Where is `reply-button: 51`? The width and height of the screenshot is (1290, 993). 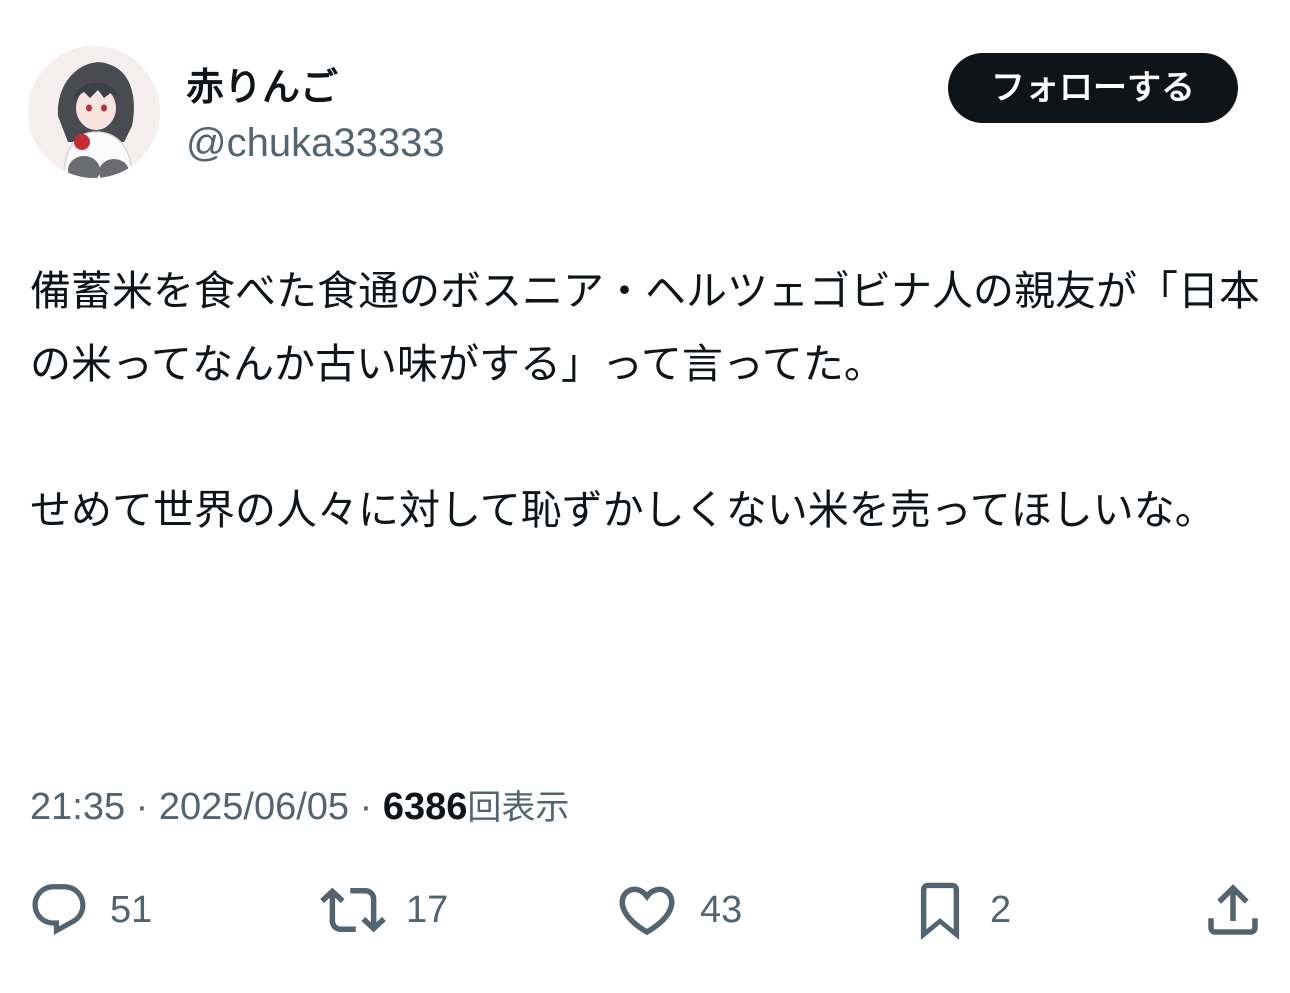
reply-button: 51 is located at coordinates (90, 910).